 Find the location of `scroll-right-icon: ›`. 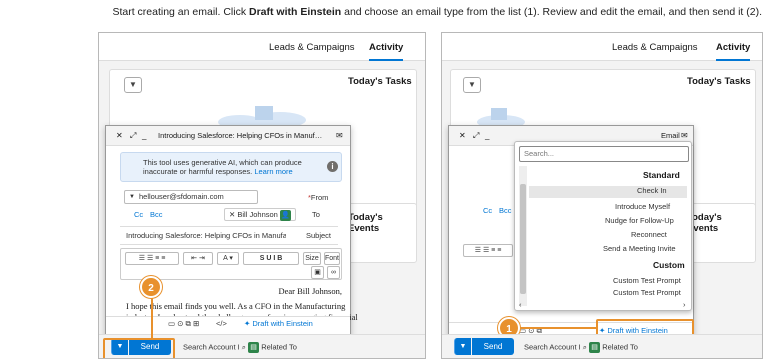

scroll-right-icon: › is located at coordinates (684, 304).